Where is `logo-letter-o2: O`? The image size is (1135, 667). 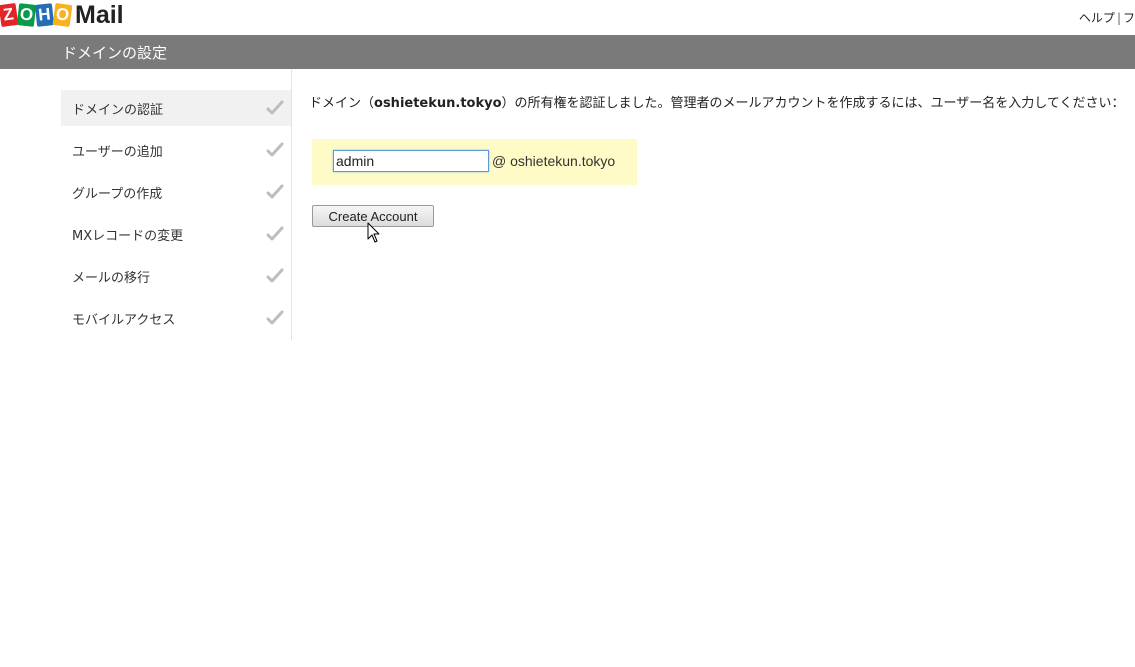
logo-letter-o2: O is located at coordinates (62, 15).